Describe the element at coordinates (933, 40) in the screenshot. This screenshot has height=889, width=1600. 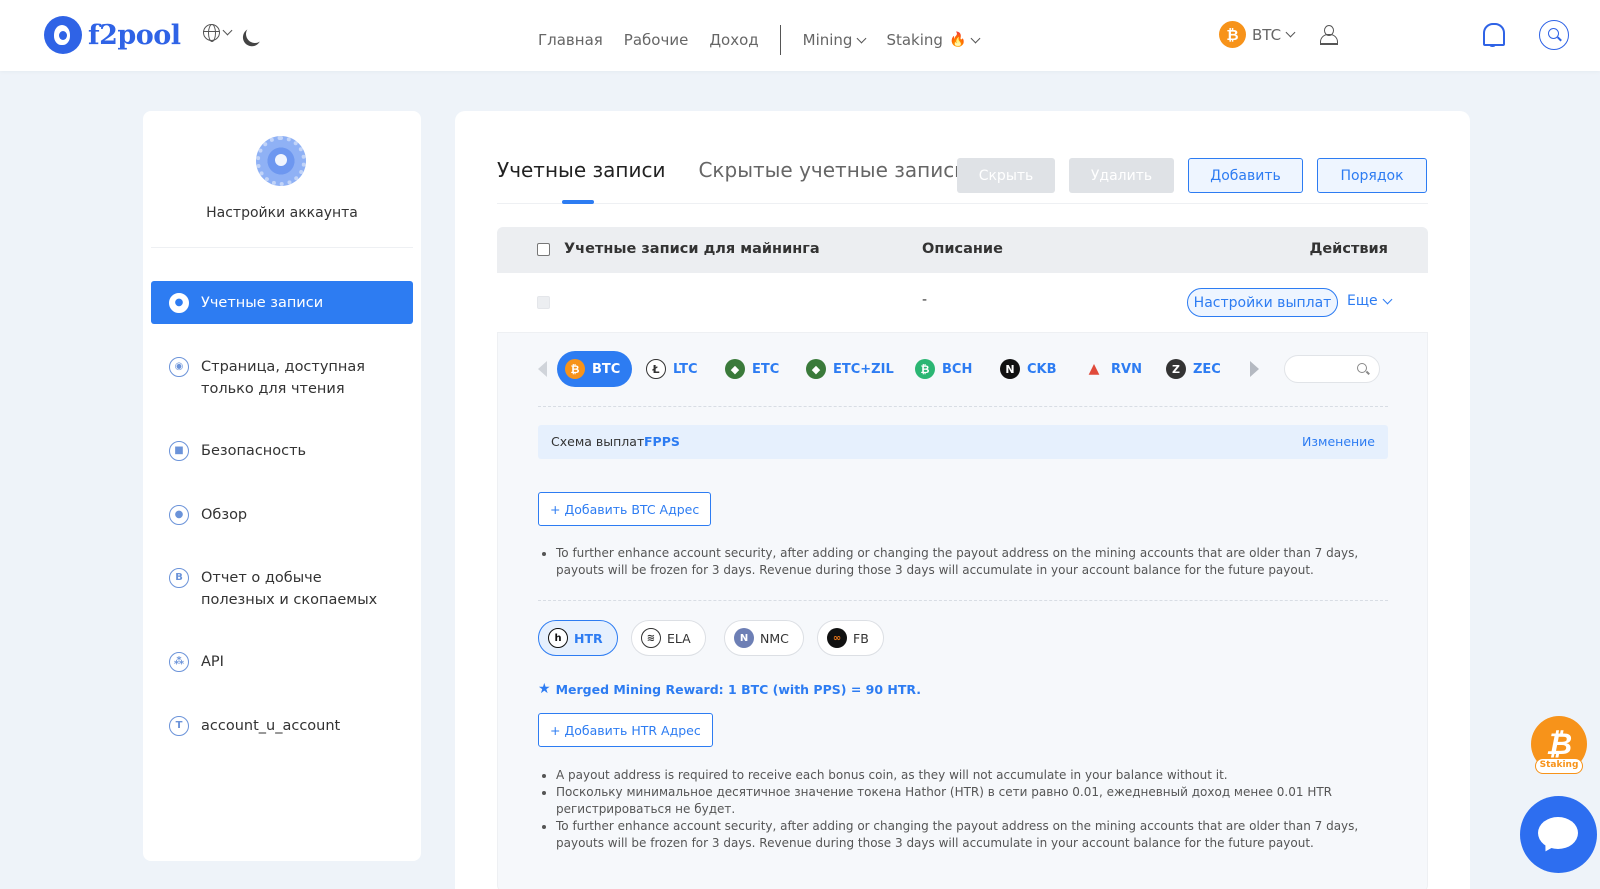
I see `nav-staking: Staking 🔥` at that location.